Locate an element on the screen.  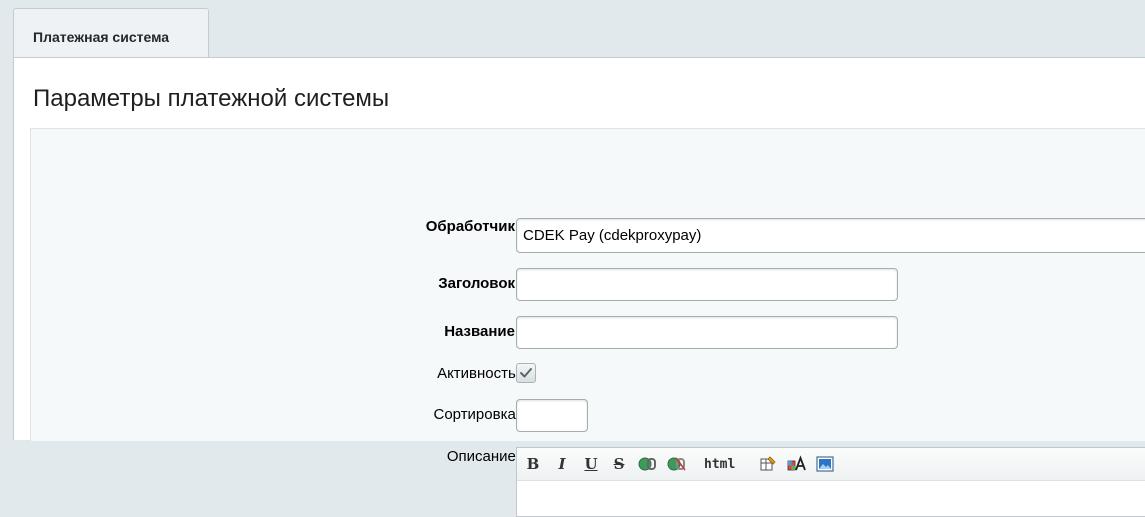
italic-button: I is located at coordinates (562, 464).